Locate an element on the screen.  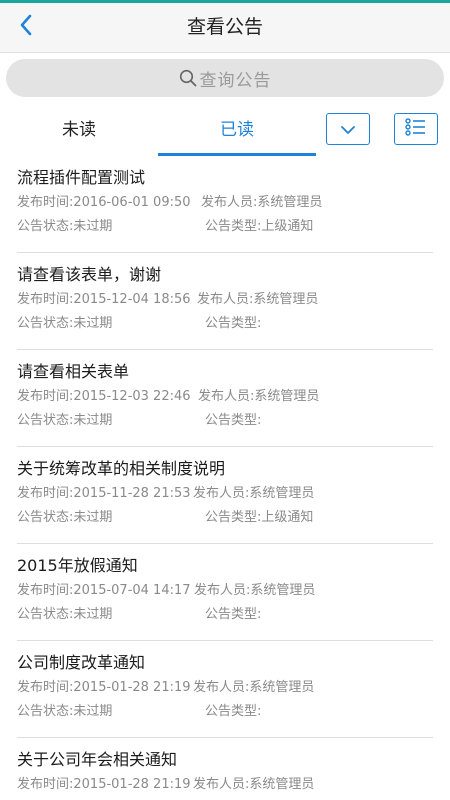
announcement-title: 公司制度改革通知 is located at coordinates (81, 662).